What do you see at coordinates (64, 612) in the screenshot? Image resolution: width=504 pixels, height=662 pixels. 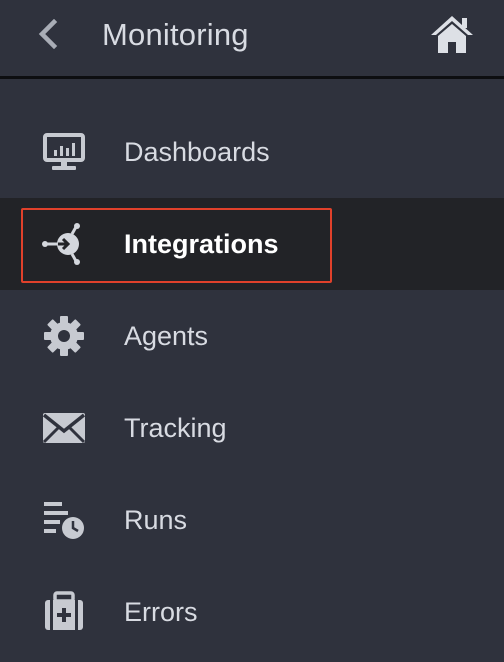 I see `first-aid-kit-icon` at bounding box center [64, 612].